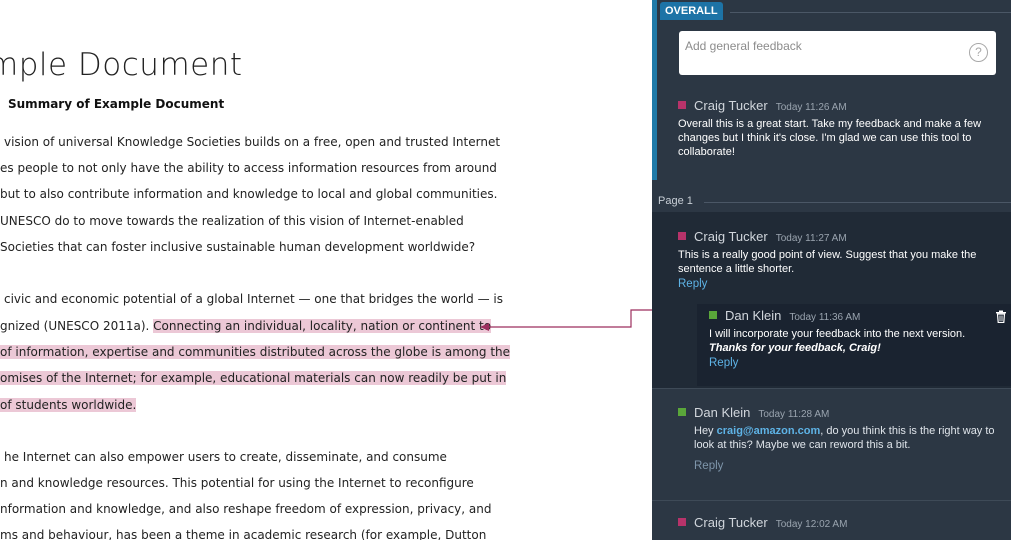 Image resolution: width=1011 pixels, height=540 pixels. Describe the element at coordinates (654, 90) in the screenshot. I see `panel-accent-bar` at that location.